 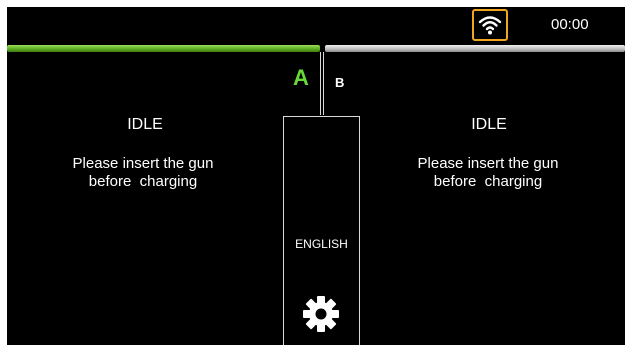 I want to click on connector-a-label: A, so click(x=301, y=78).